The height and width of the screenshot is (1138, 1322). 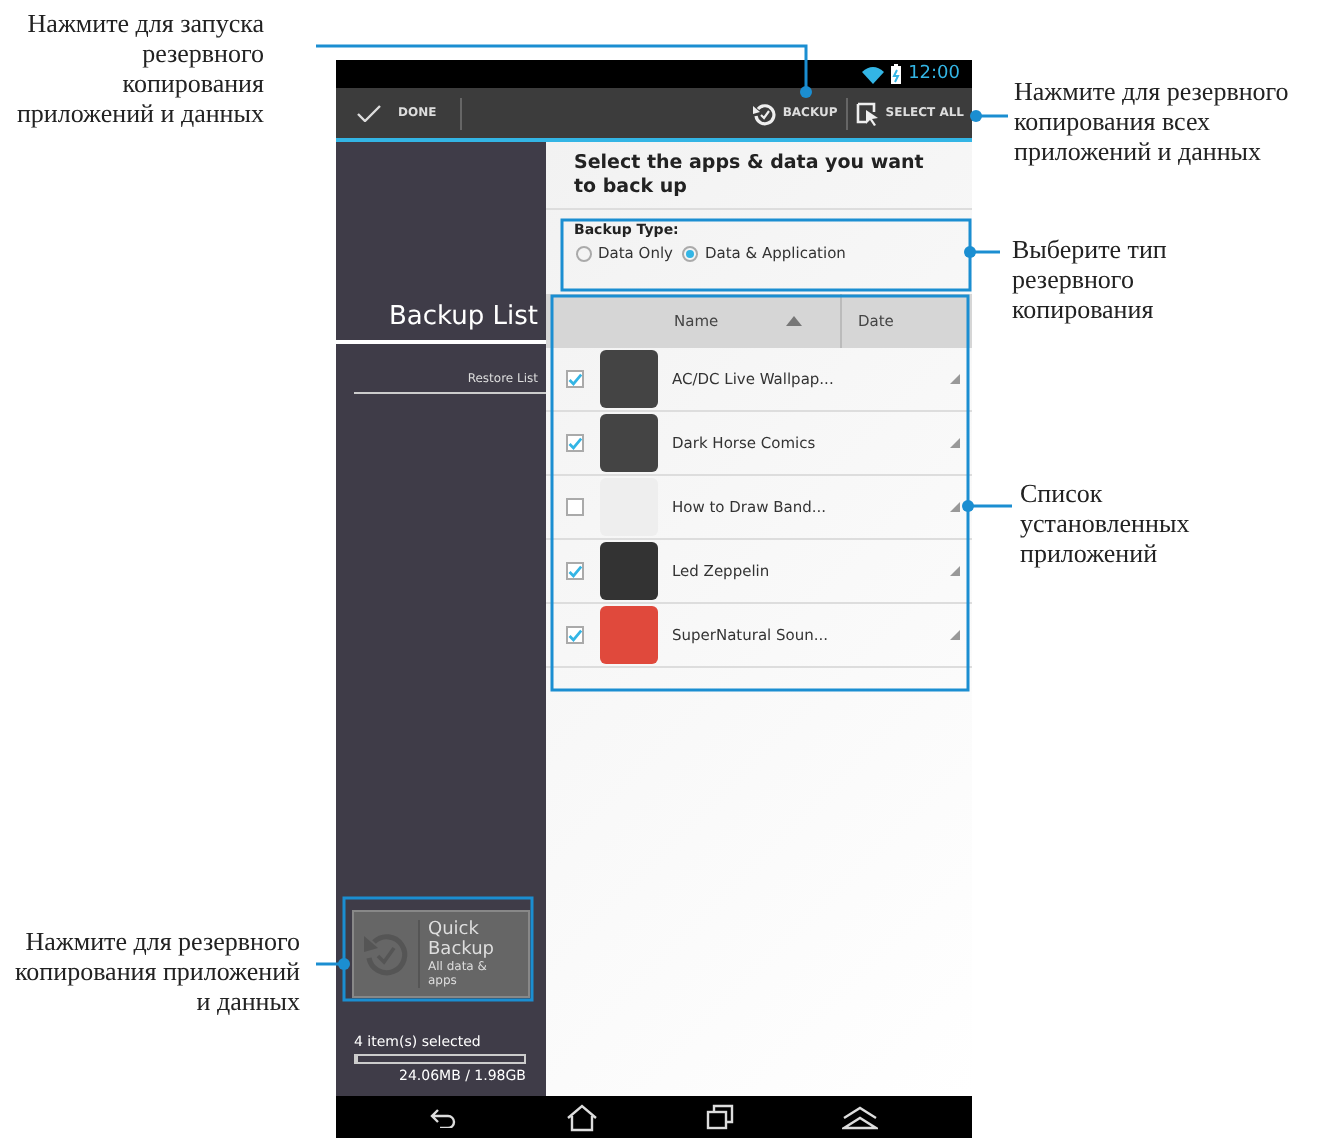 I want to click on section-heading: Select the apps & data you want to back up, so click(x=759, y=176).